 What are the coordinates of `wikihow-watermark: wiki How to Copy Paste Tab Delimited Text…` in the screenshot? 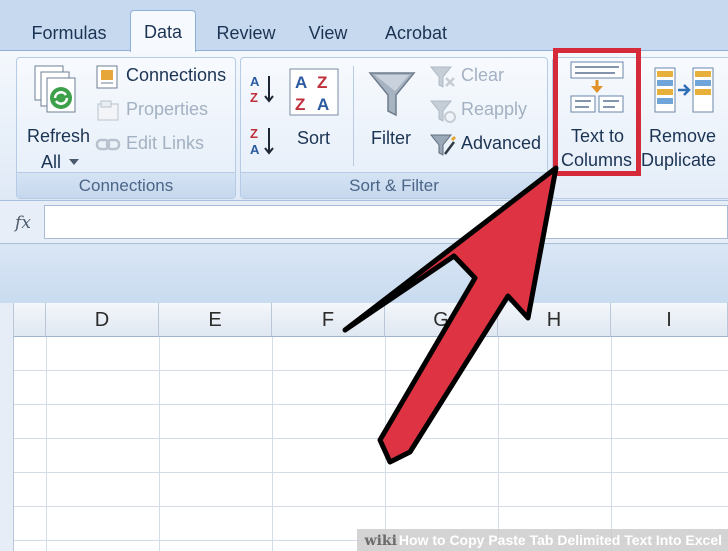 It's located at (542, 540).